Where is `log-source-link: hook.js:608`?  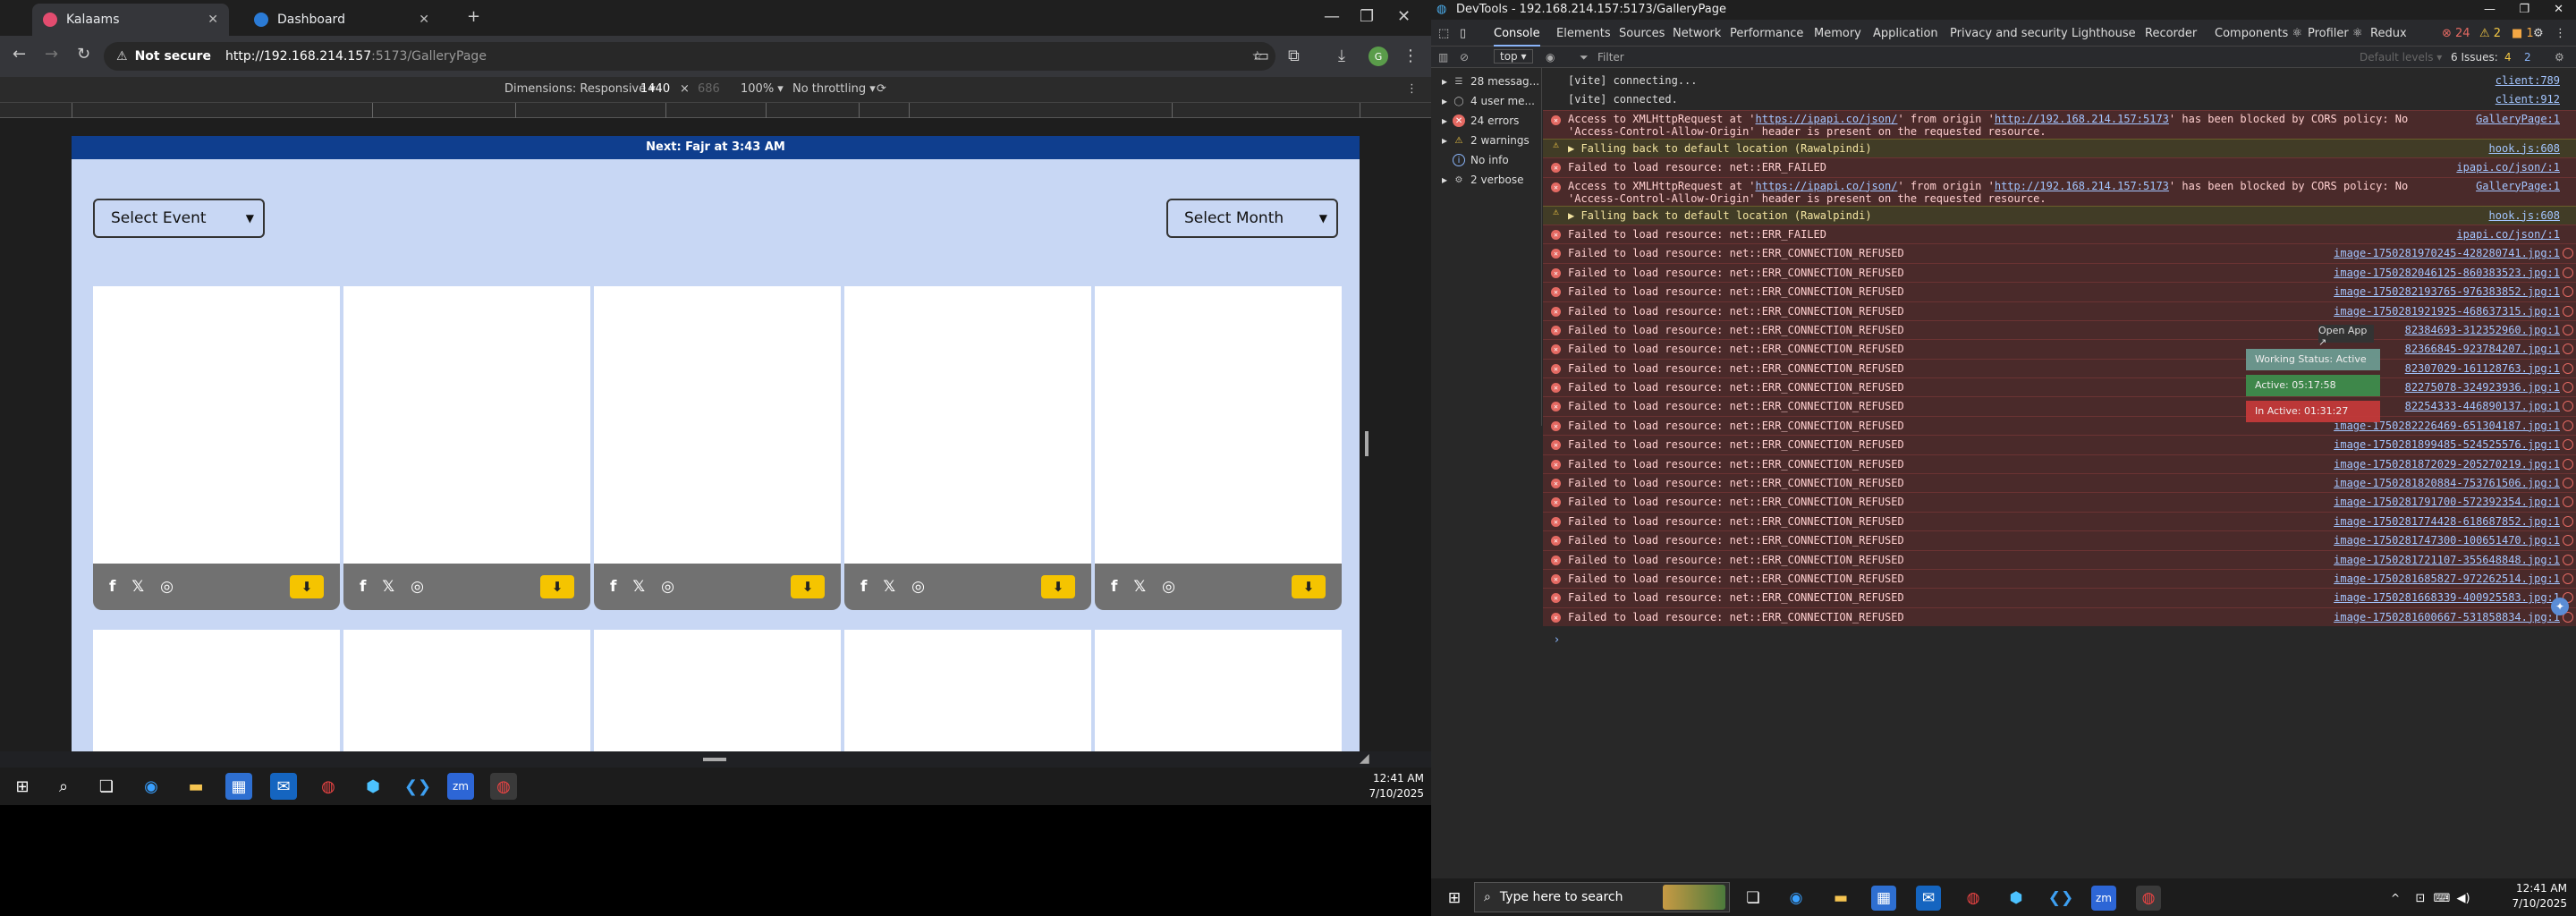 log-source-link: hook.js:608 is located at coordinates (2524, 216).